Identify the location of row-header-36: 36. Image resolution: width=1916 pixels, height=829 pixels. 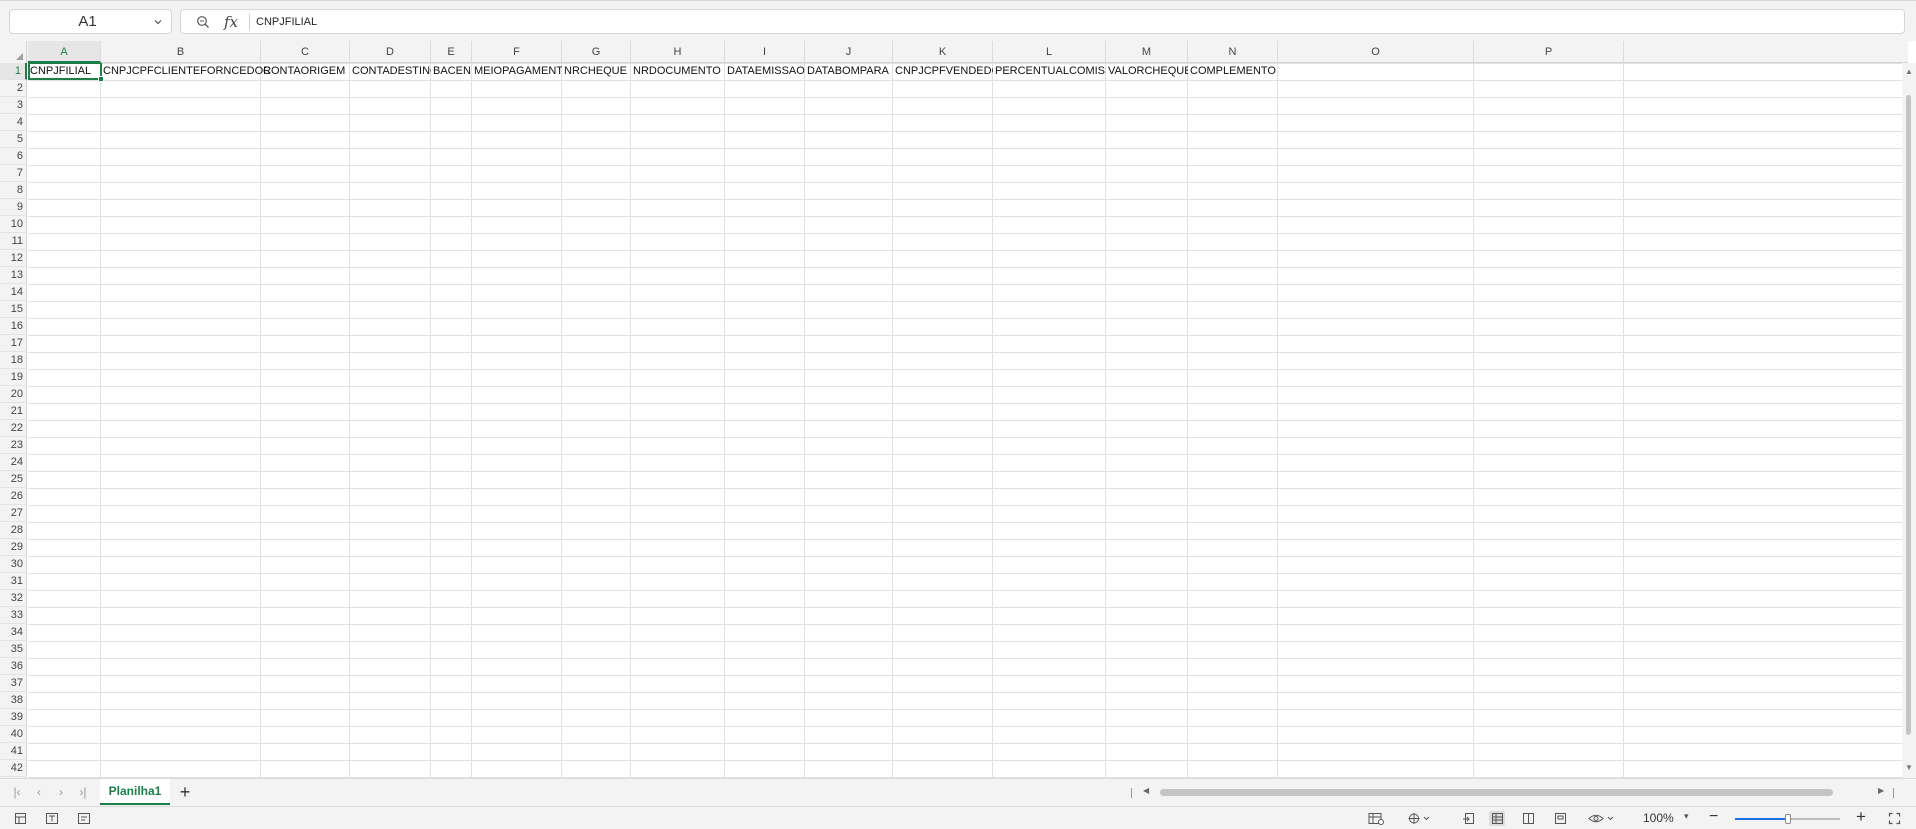
(13, 666).